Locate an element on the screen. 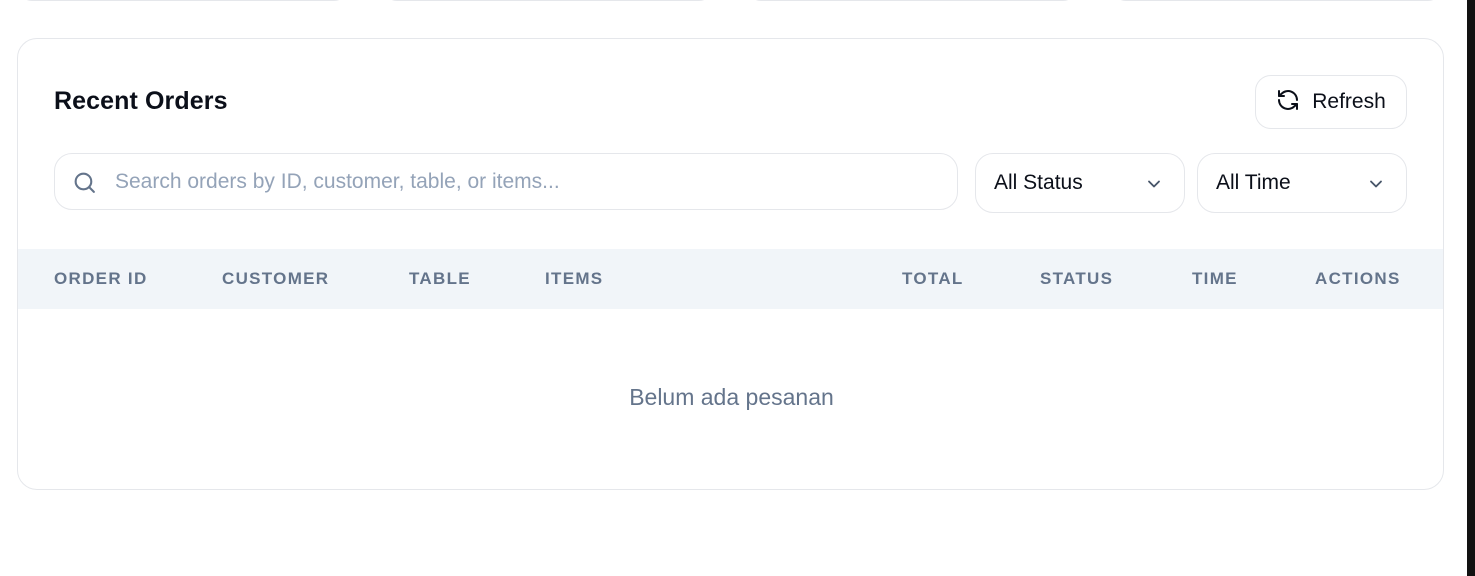 The image size is (1475, 576). card-title: Recent Orders is located at coordinates (141, 101).